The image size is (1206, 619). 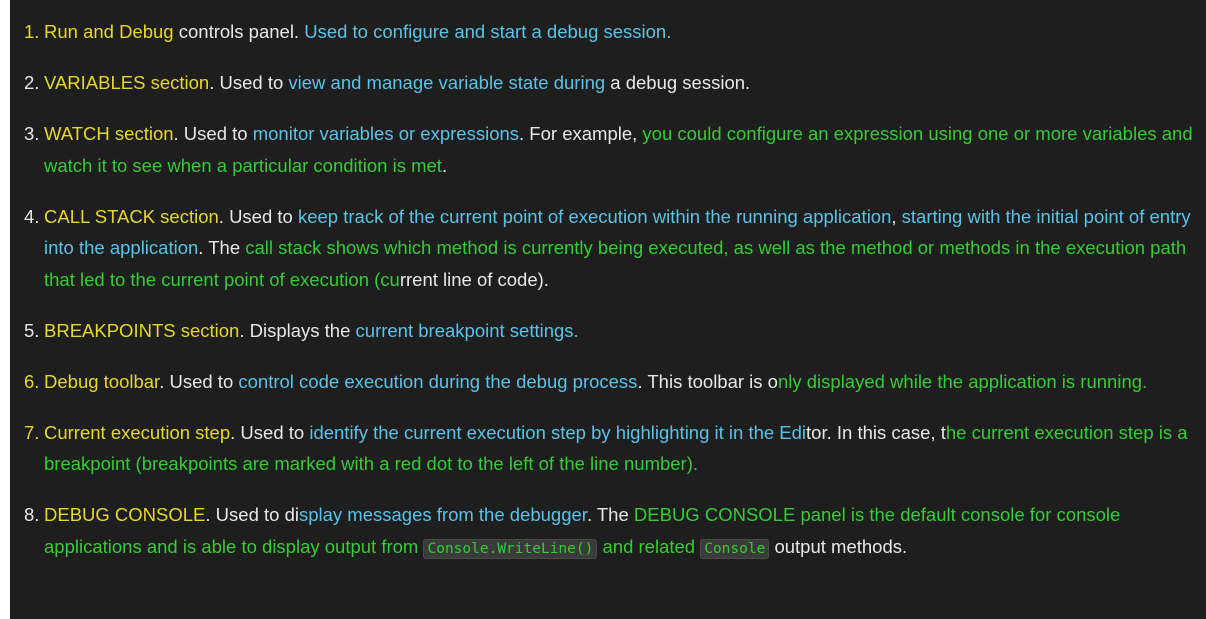 What do you see at coordinates (896, 216) in the screenshot?
I see `text-segment: ,` at bounding box center [896, 216].